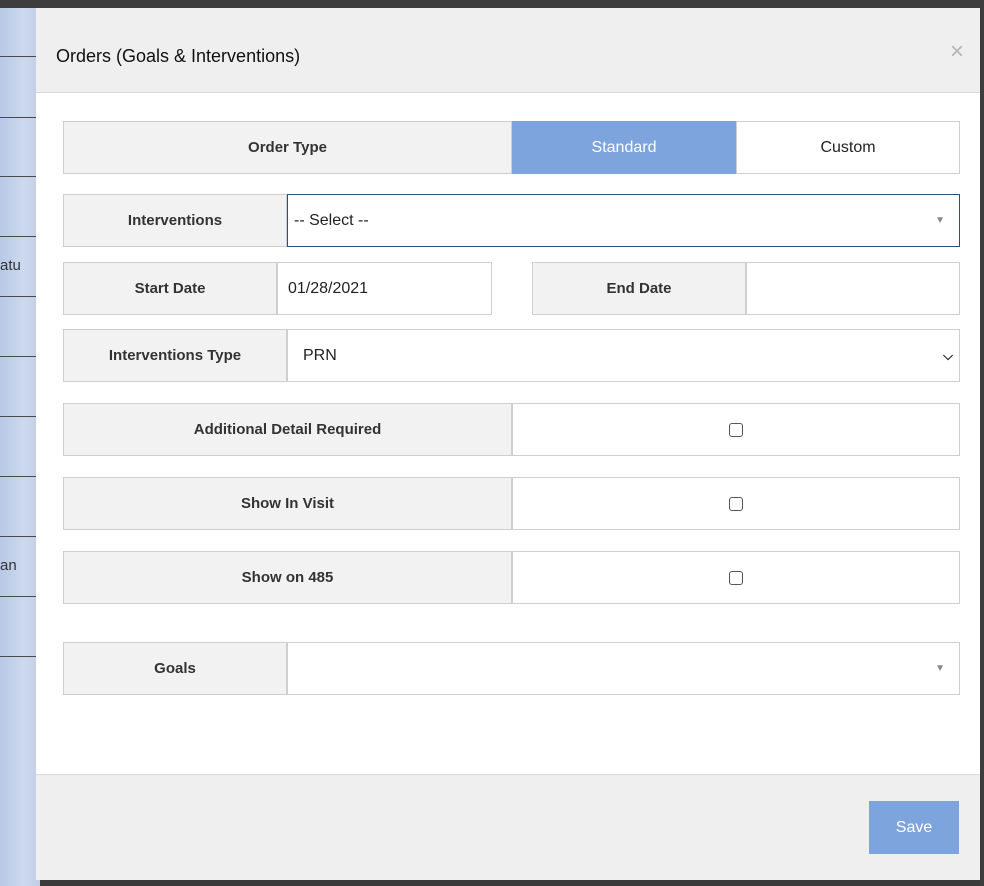 The image size is (984, 886). What do you see at coordinates (287, 429) in the screenshot?
I see `additional-detail-label: Additional Detail Required` at bounding box center [287, 429].